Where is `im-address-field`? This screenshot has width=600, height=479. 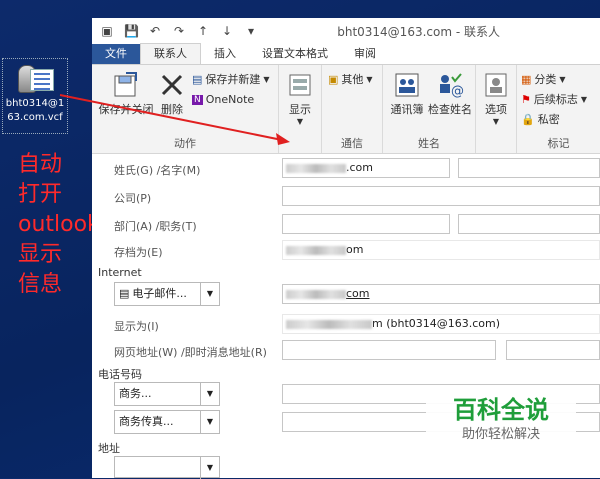 im-address-field is located at coordinates (553, 350).